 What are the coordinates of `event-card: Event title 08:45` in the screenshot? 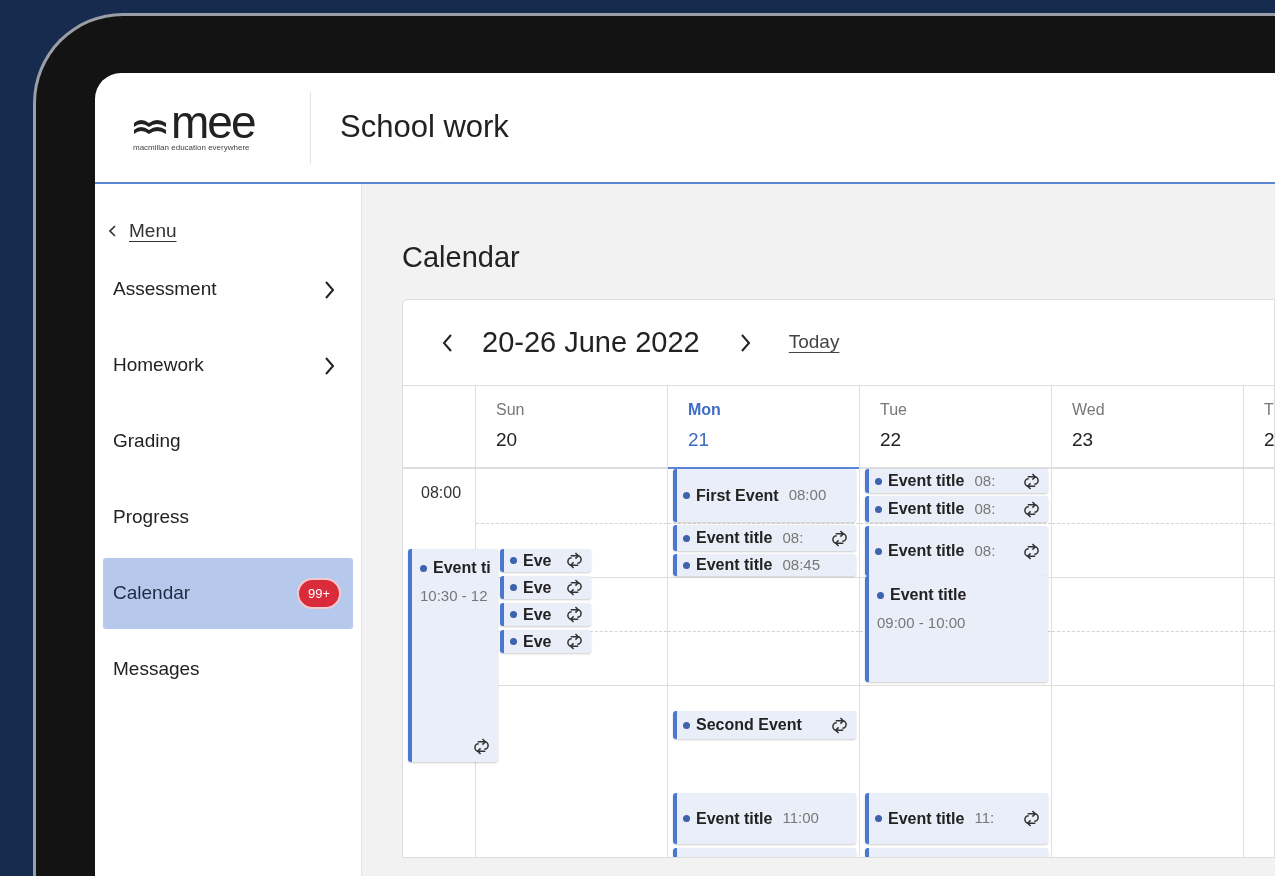 It's located at (764, 565).